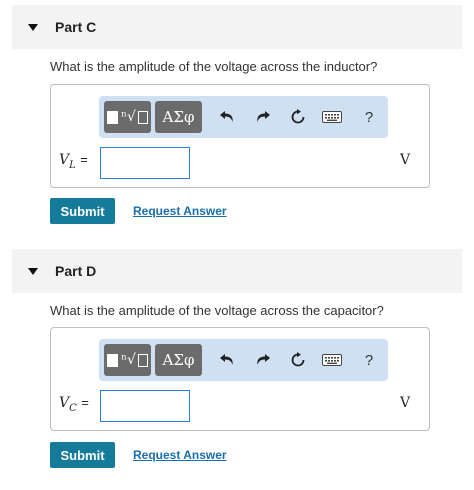 The height and width of the screenshot is (490, 474). Describe the element at coordinates (237, 271) in the screenshot. I see `part-d-header: Part D` at that location.